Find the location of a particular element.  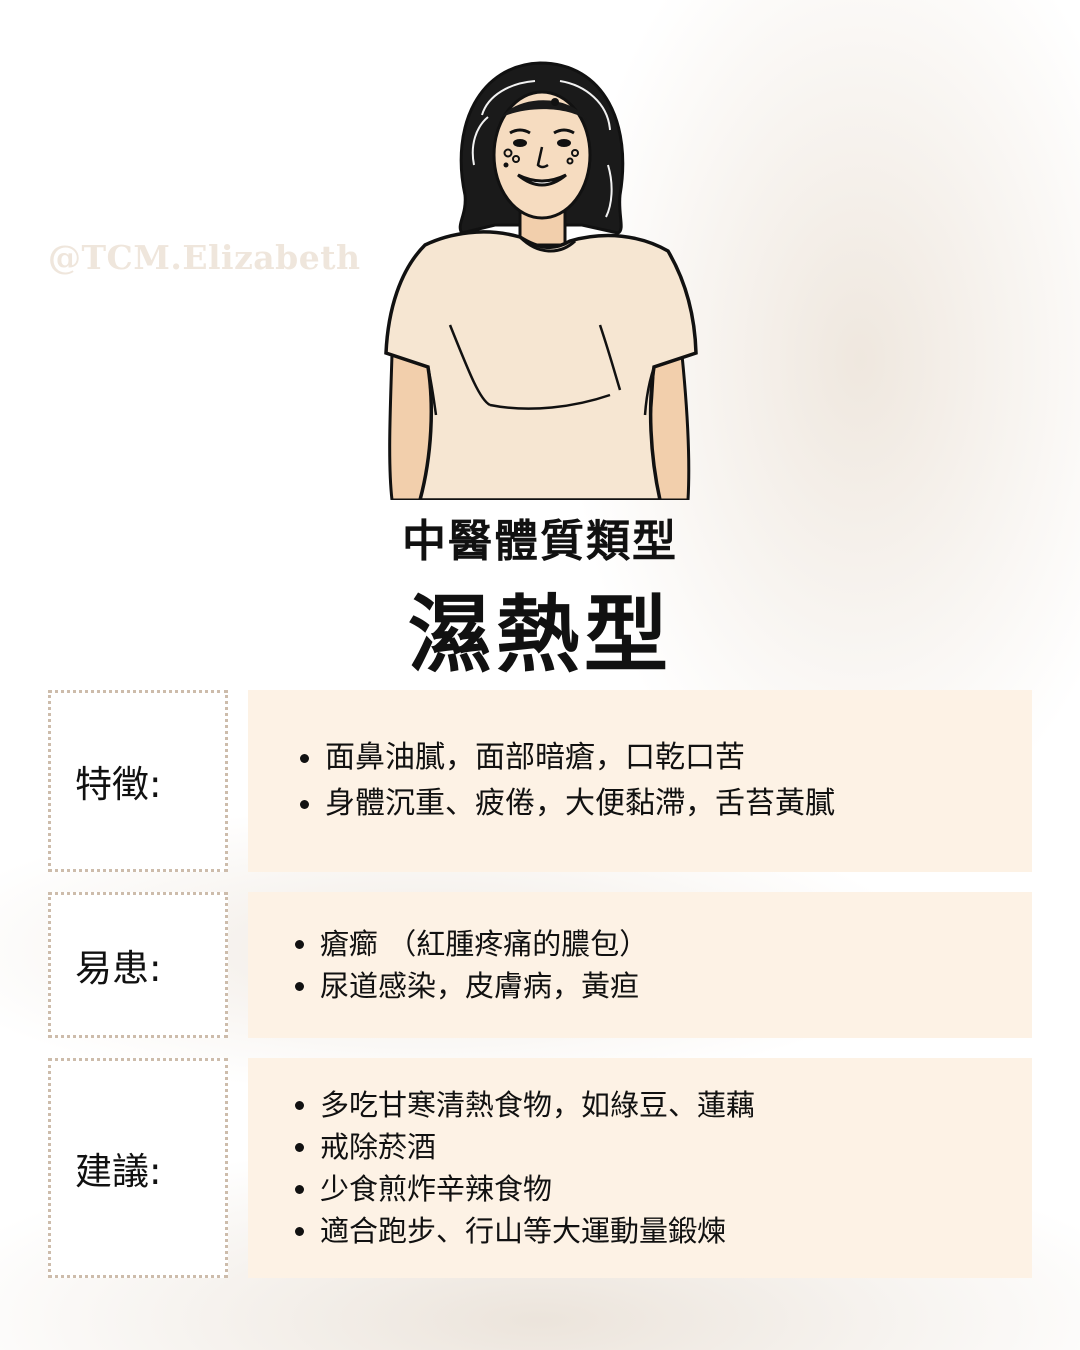

risks-content: 瘡癤 （紅腫疼痛的膿包） 尿道感染，皮膚病，黃疸 is located at coordinates (640, 965).